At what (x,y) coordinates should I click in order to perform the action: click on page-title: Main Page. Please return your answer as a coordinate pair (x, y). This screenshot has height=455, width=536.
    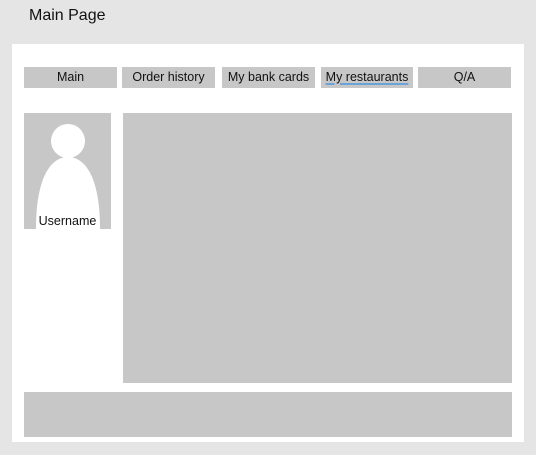
    Looking at the image, I should click on (67, 15).